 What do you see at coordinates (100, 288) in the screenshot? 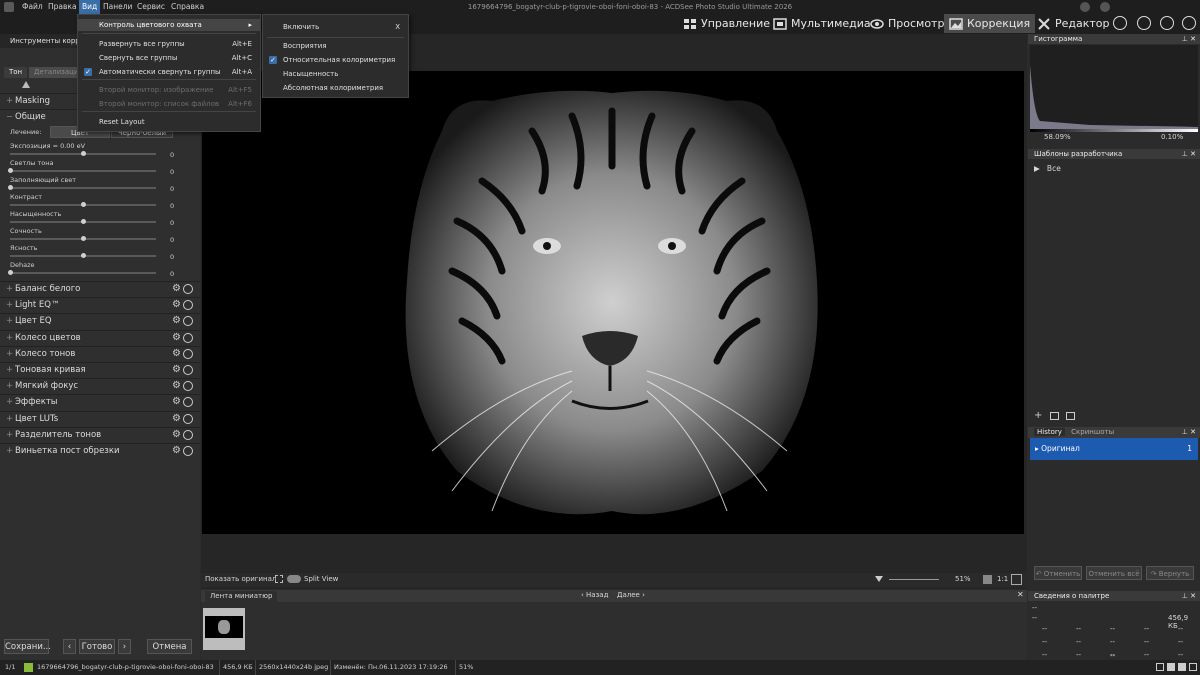
I see `group-0: + Баланс белого ⚙` at bounding box center [100, 288].